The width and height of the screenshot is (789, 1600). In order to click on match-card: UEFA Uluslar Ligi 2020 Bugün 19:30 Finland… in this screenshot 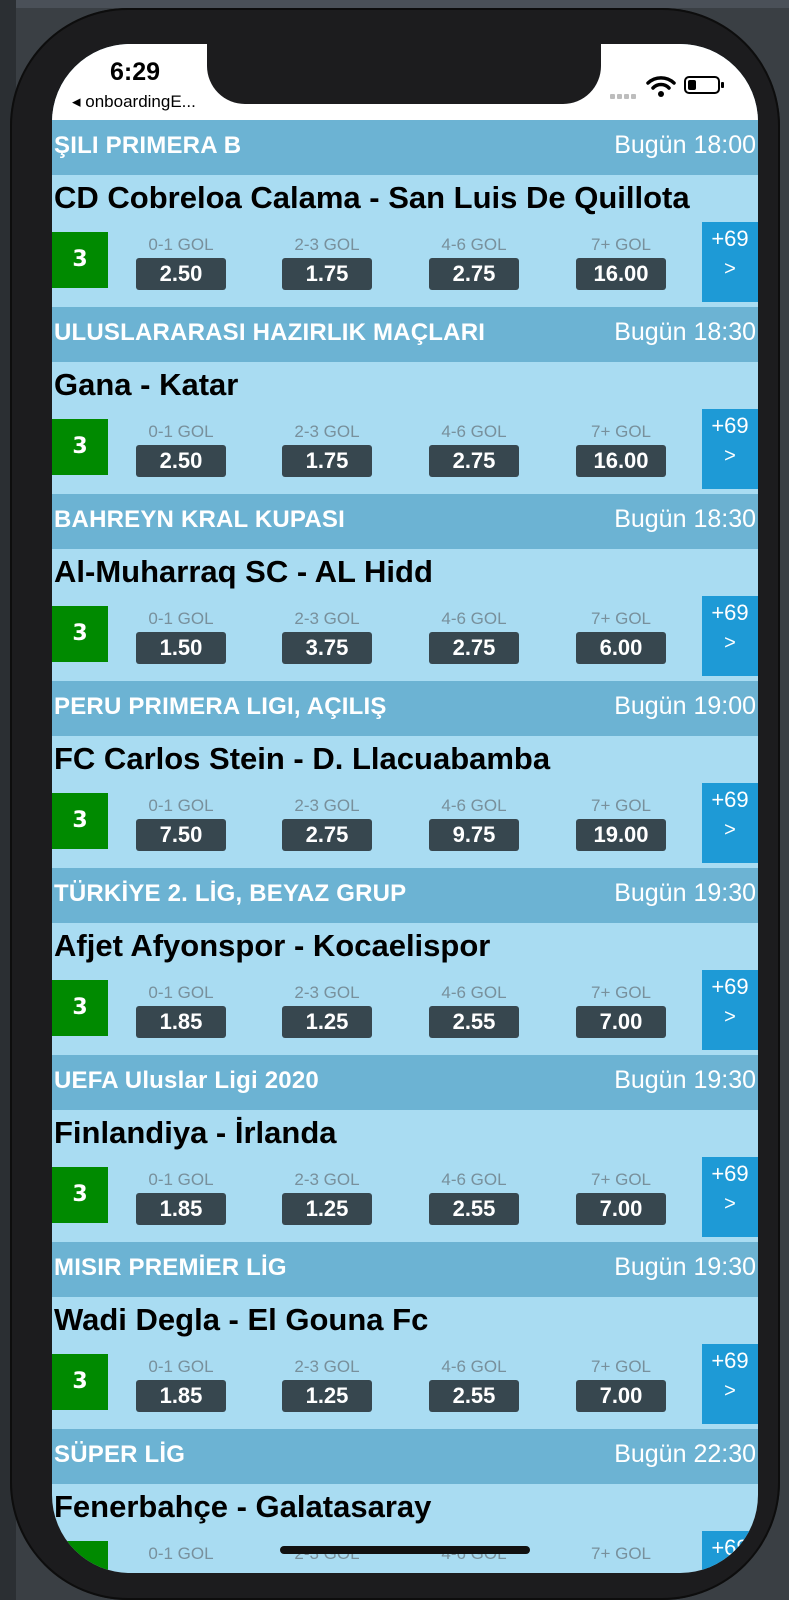, I will do `click(405, 1148)`.